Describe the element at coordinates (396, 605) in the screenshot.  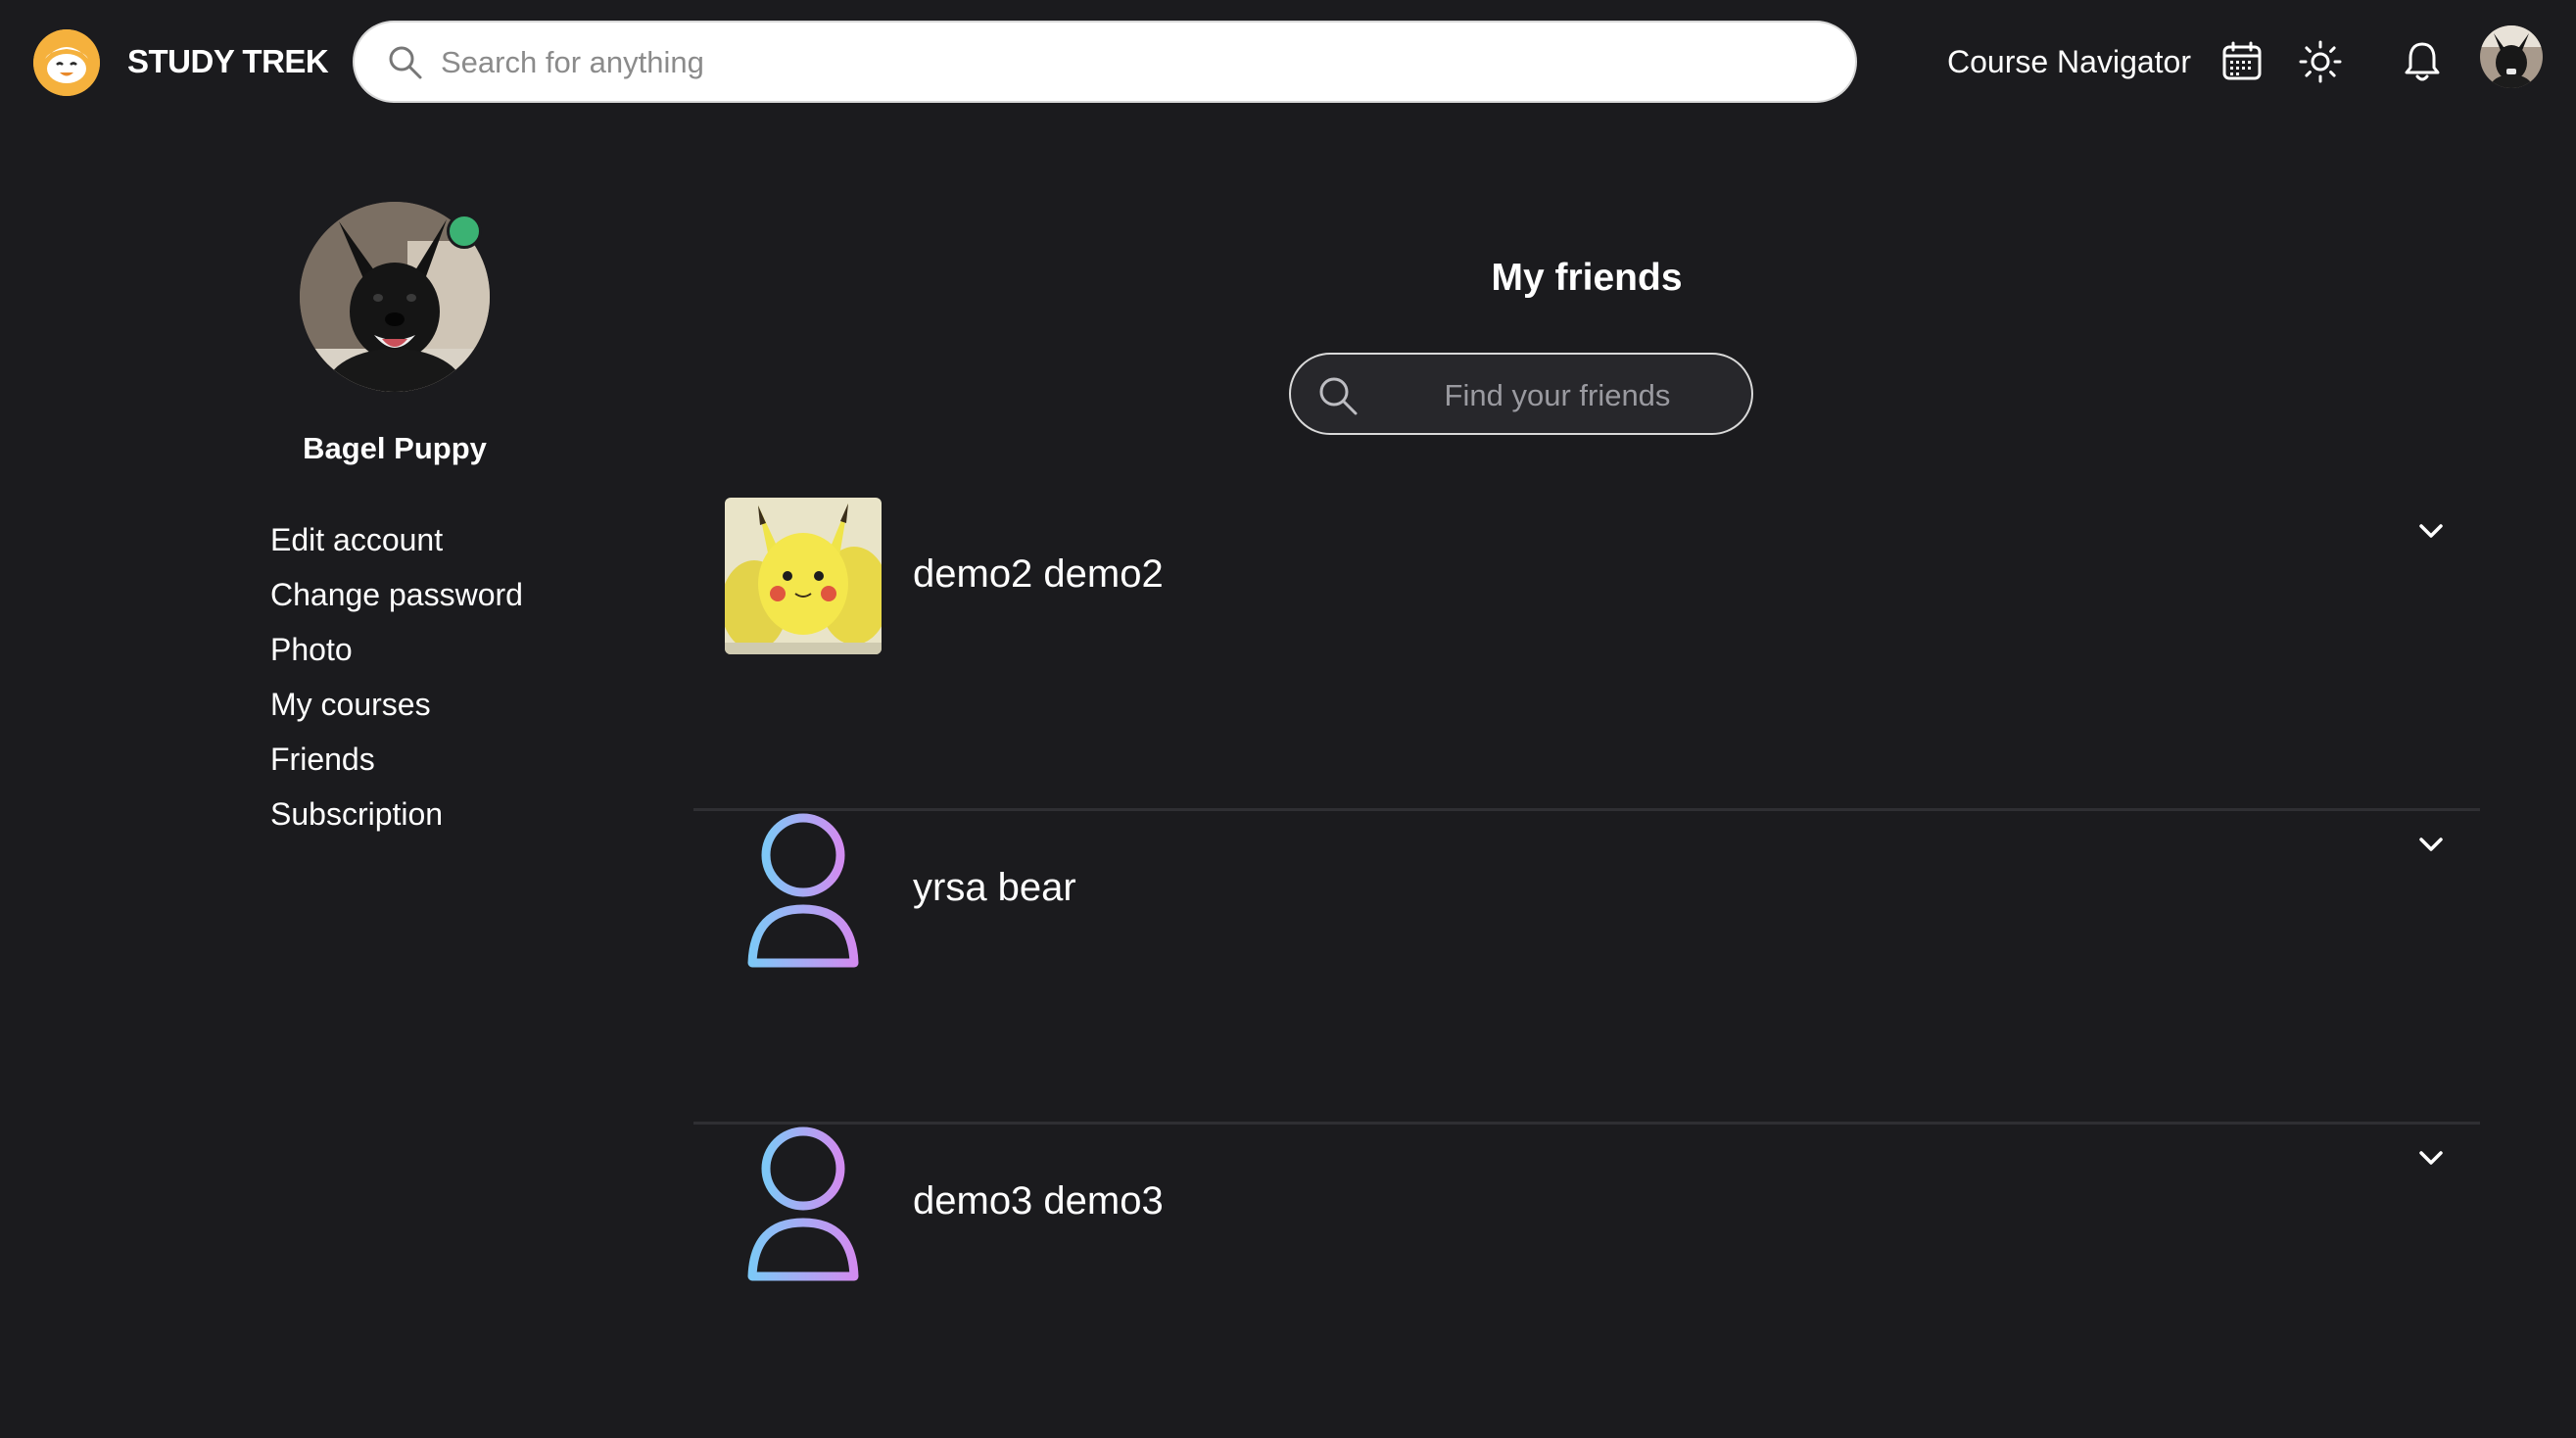
I see `menu-item-change-password: Change password` at that location.